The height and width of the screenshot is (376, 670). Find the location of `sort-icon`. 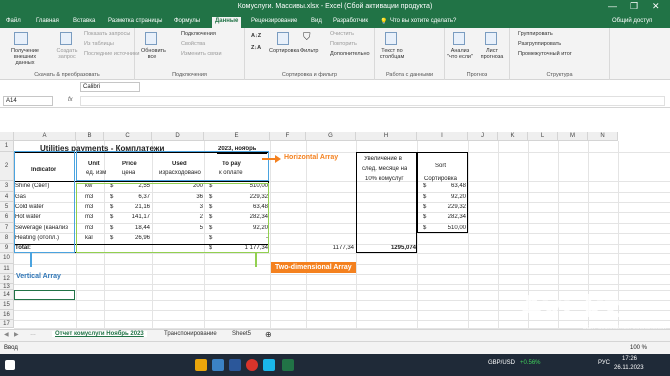

sort-icon is located at coordinates (283, 38).